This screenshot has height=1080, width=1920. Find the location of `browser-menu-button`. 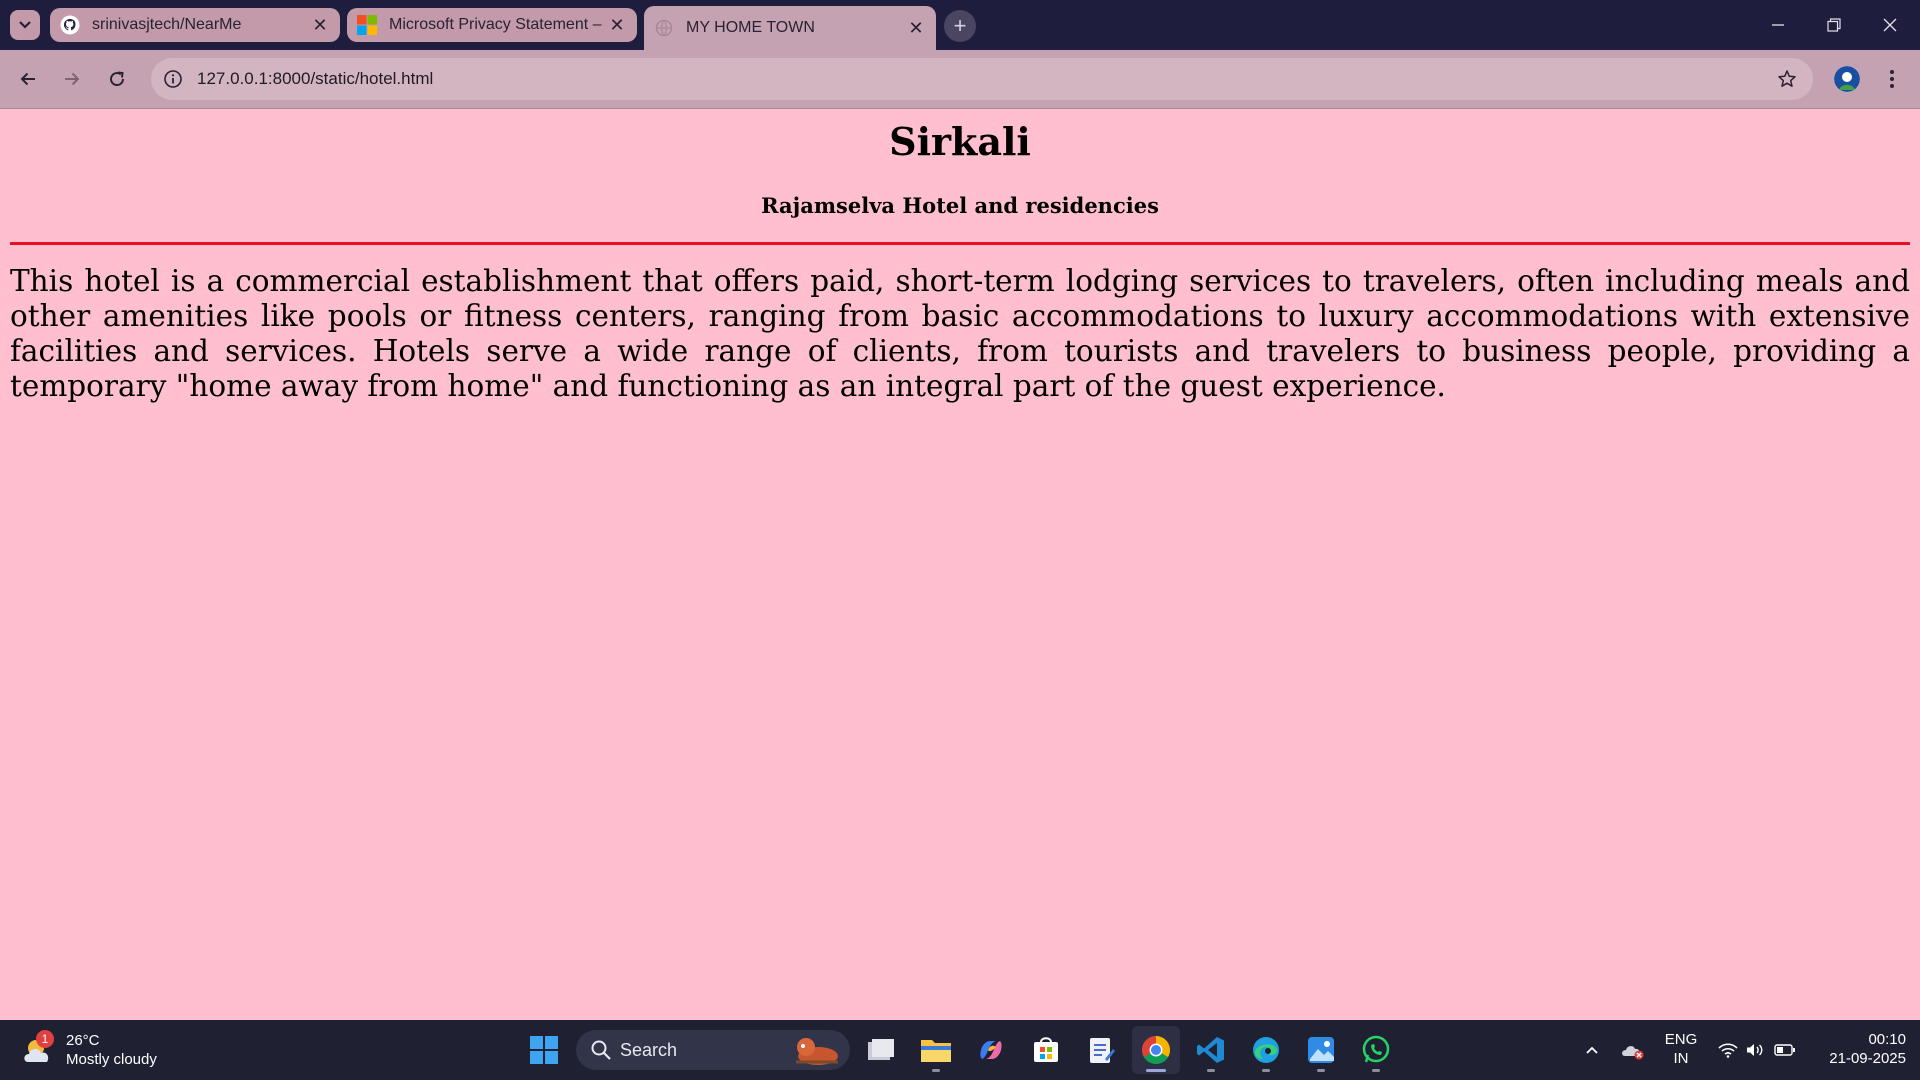

browser-menu-button is located at coordinates (1892, 79).